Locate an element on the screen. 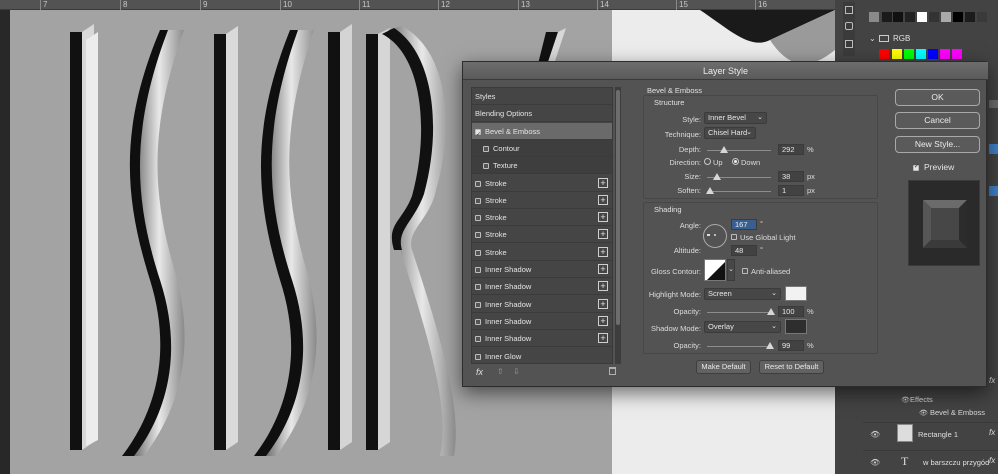  size-input: 38 is located at coordinates (791, 176).